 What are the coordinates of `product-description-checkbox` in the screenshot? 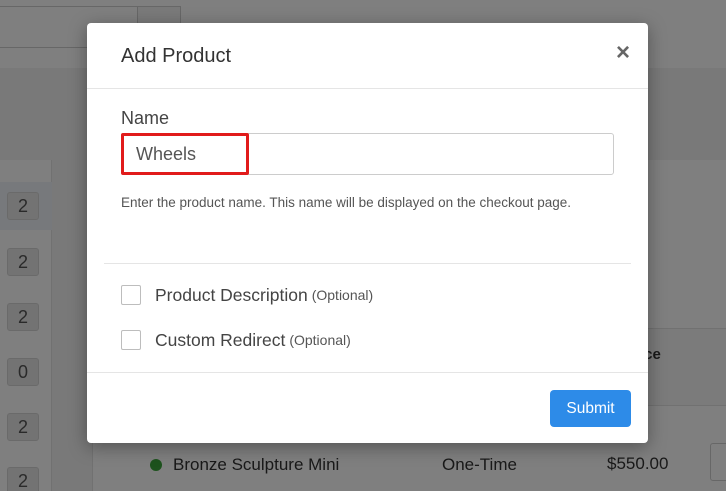 It's located at (131, 295).